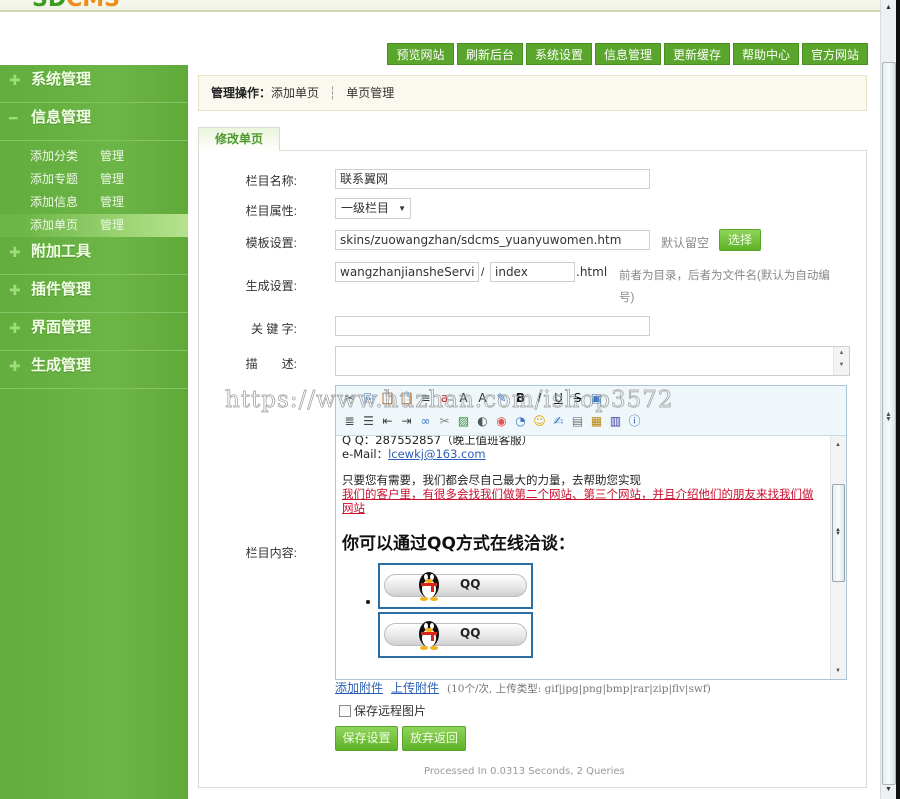  What do you see at coordinates (470, 584) in the screenshot?
I see `qq-button-label: QQ` at bounding box center [470, 584].